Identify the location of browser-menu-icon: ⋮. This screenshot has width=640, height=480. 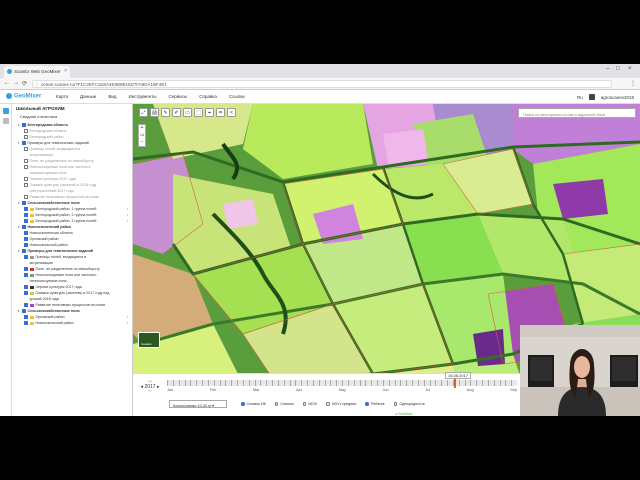
(633, 83).